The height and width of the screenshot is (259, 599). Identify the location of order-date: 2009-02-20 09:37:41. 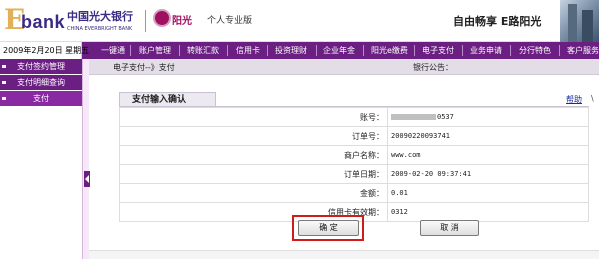
(488, 174).